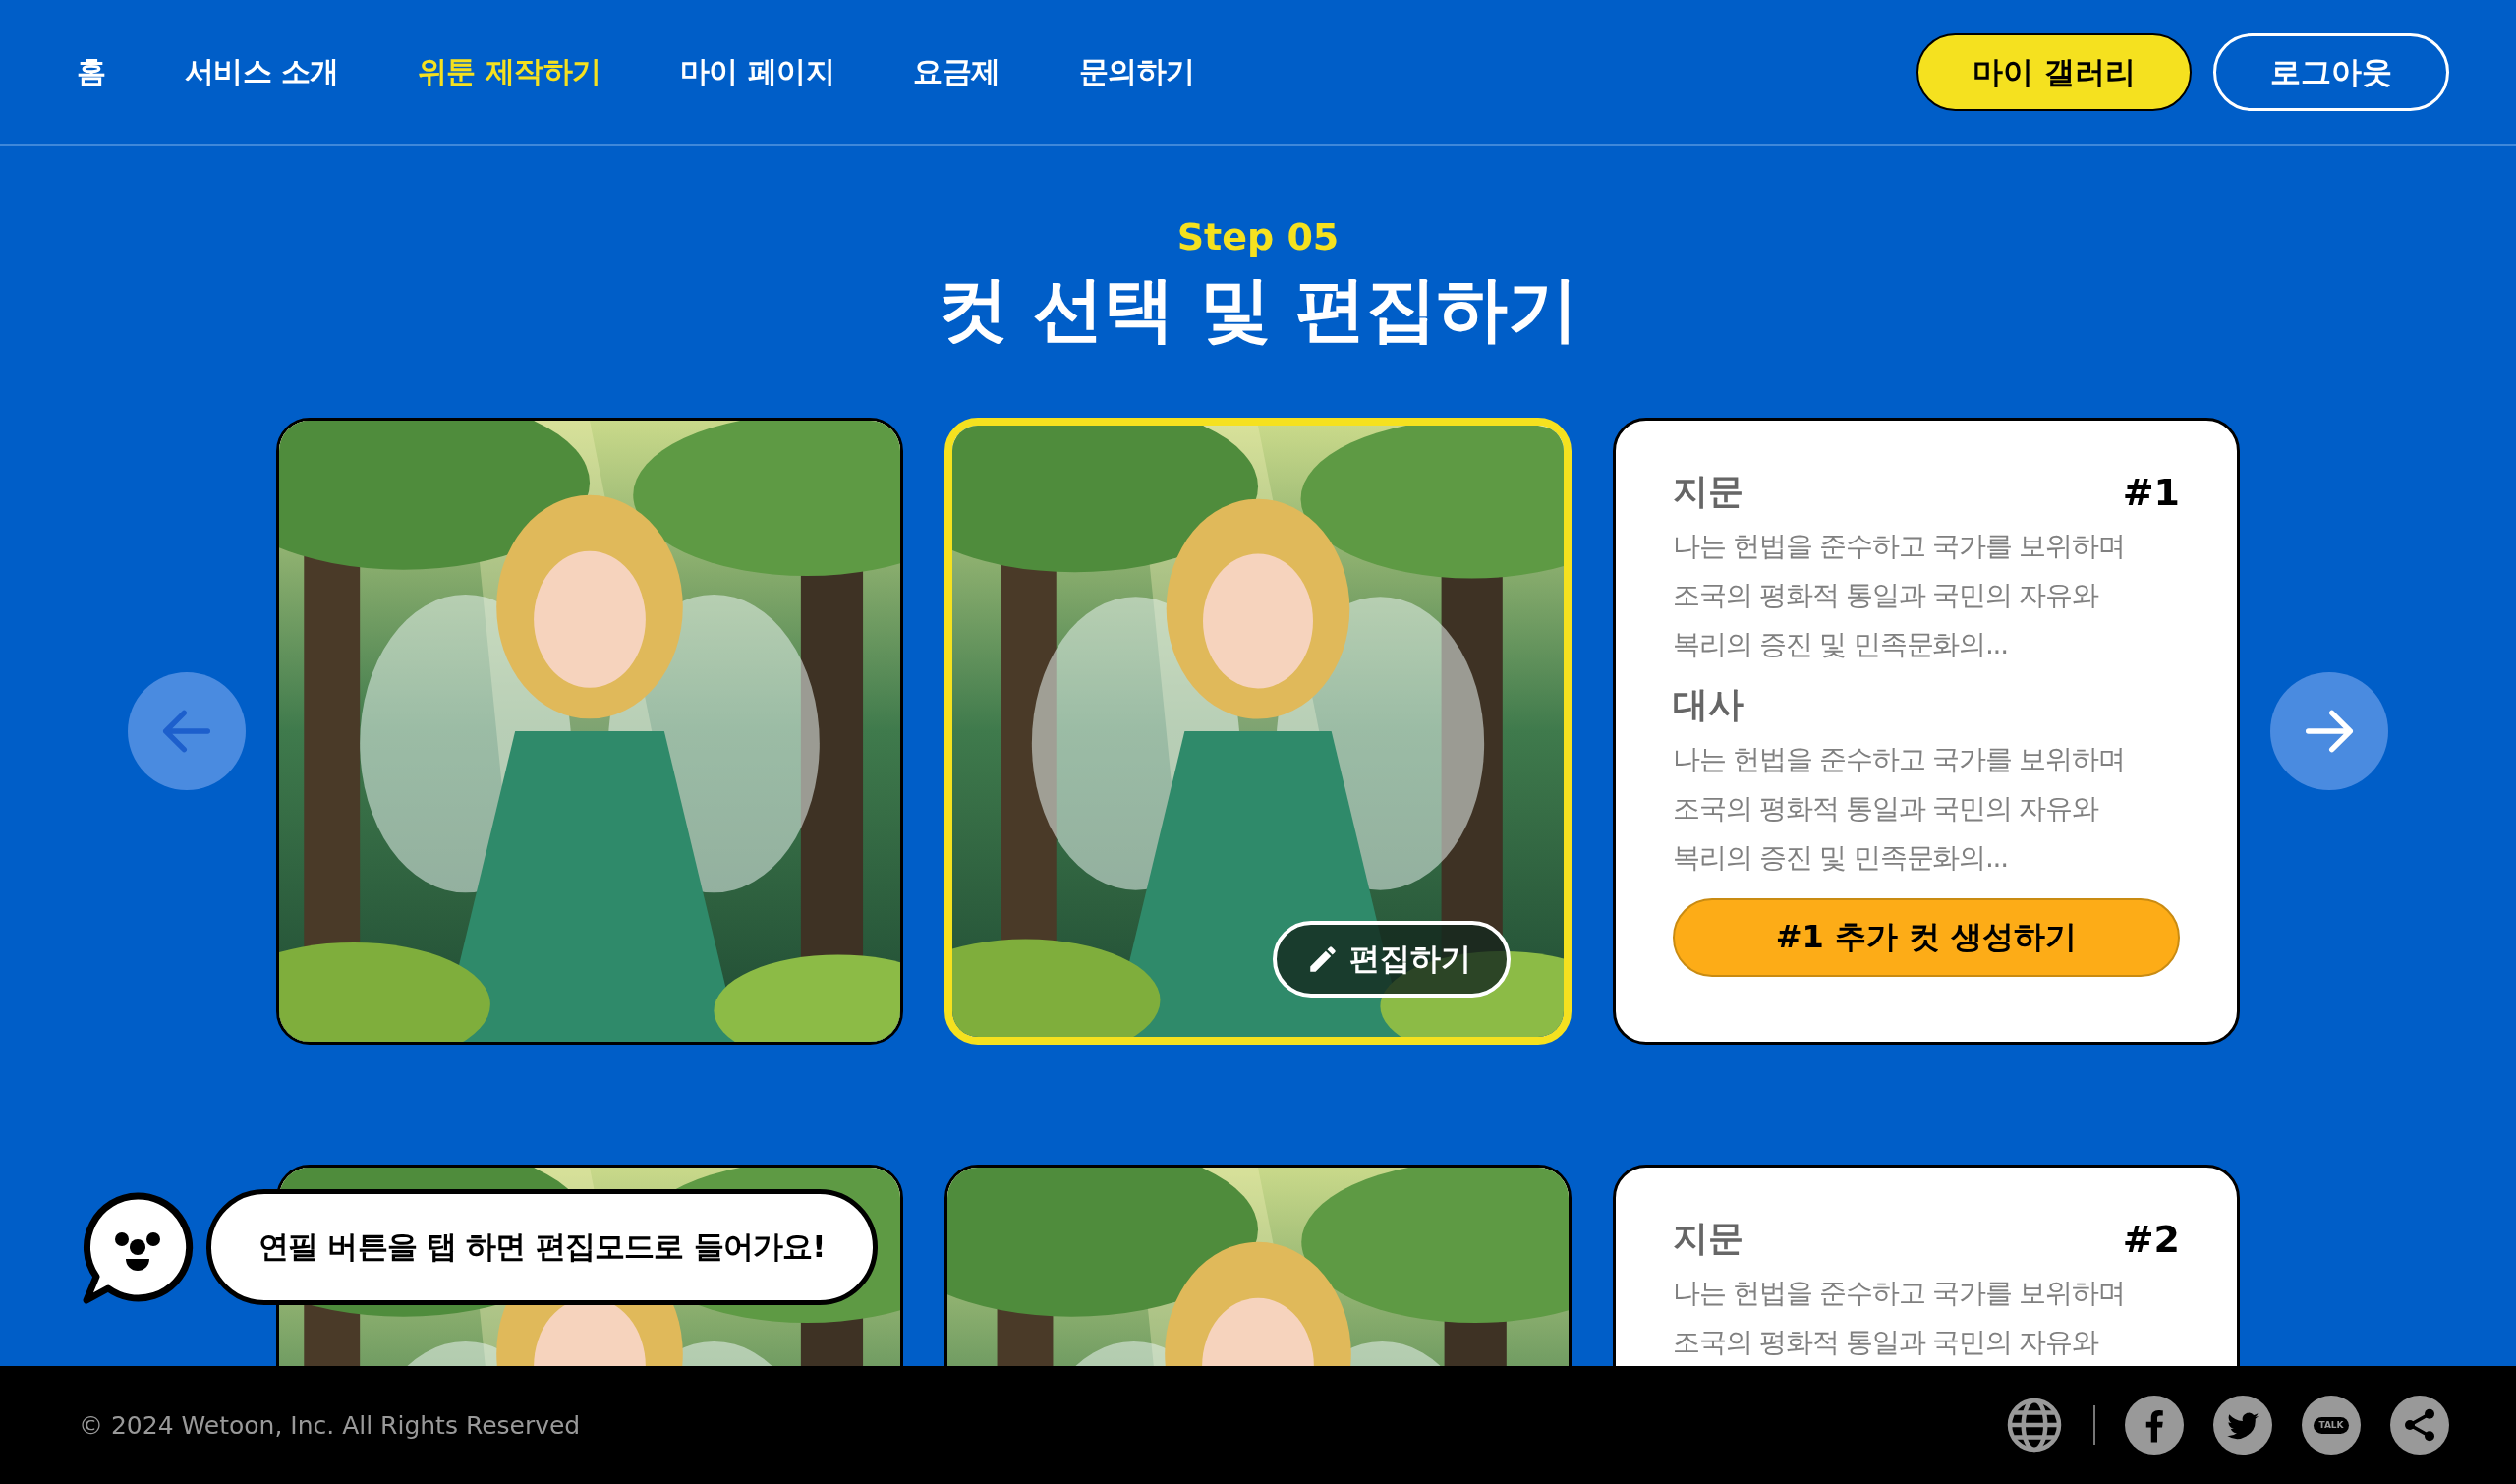  I want to click on cut-number: #2, so click(2151, 1239).